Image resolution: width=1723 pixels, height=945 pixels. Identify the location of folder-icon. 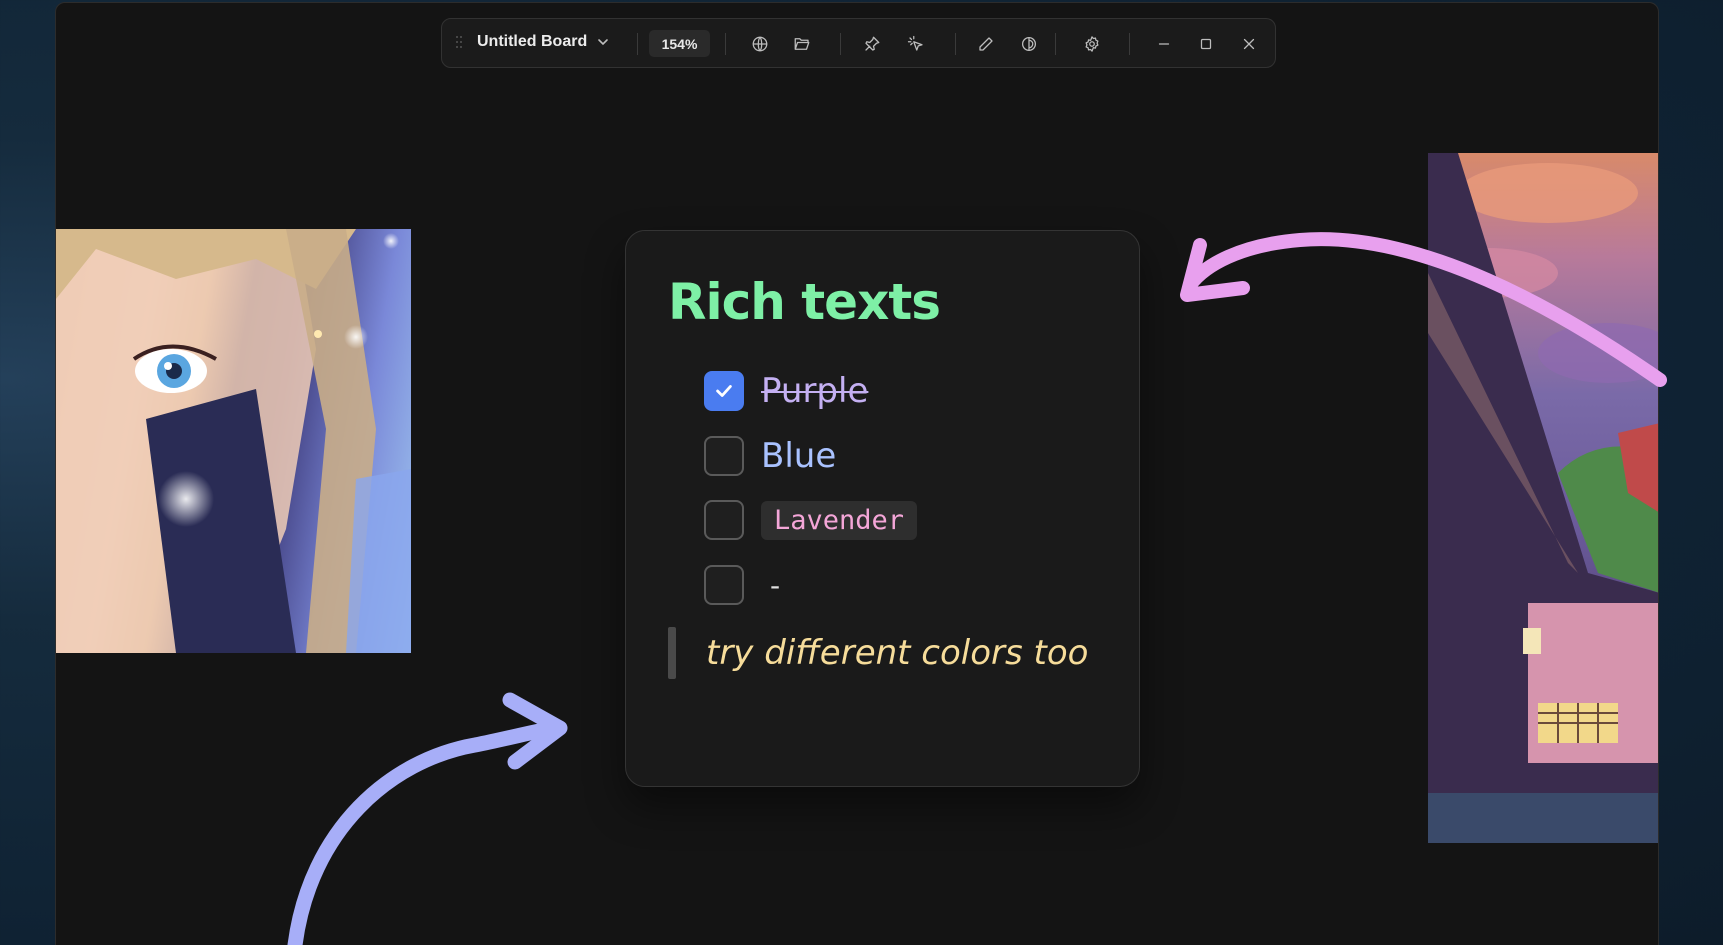
(802, 44).